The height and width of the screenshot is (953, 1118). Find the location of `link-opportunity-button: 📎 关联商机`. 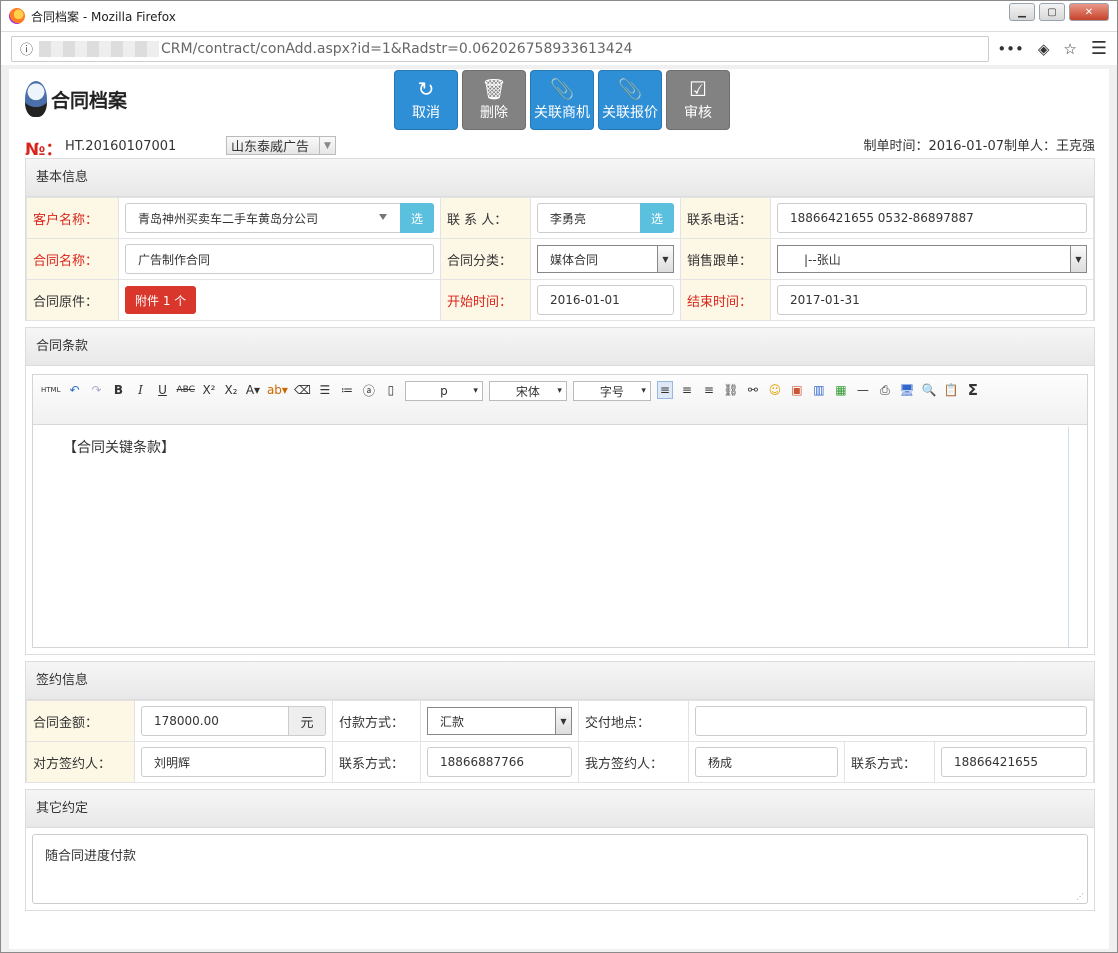

link-opportunity-button: 📎 关联商机 is located at coordinates (562, 100).